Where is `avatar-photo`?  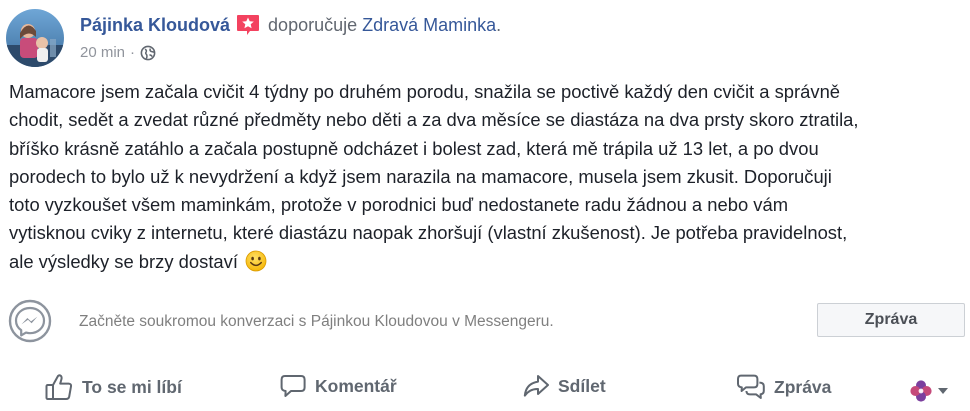 avatar-photo is located at coordinates (35, 38).